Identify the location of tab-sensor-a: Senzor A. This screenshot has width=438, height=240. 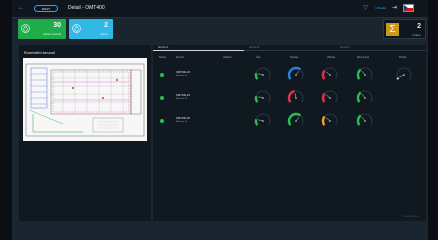
(198, 48).